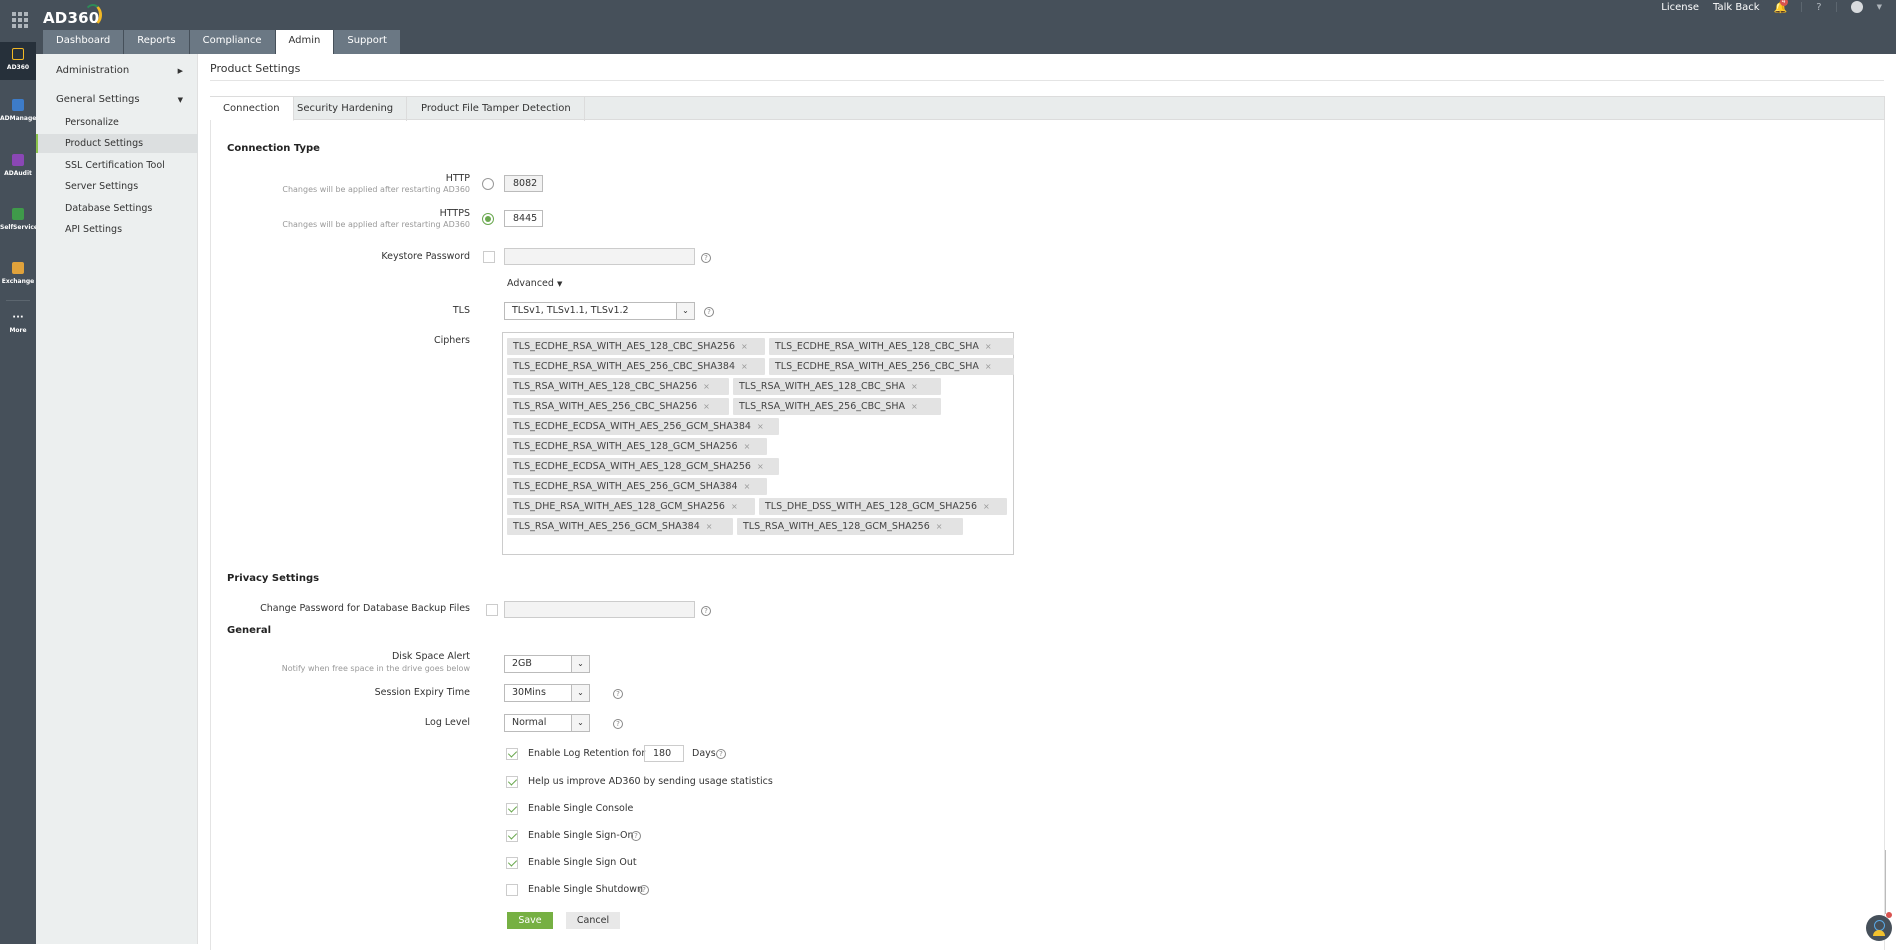 The width and height of the screenshot is (1896, 950). Describe the element at coordinates (367, 42) in the screenshot. I see `tab-support: Support` at that location.